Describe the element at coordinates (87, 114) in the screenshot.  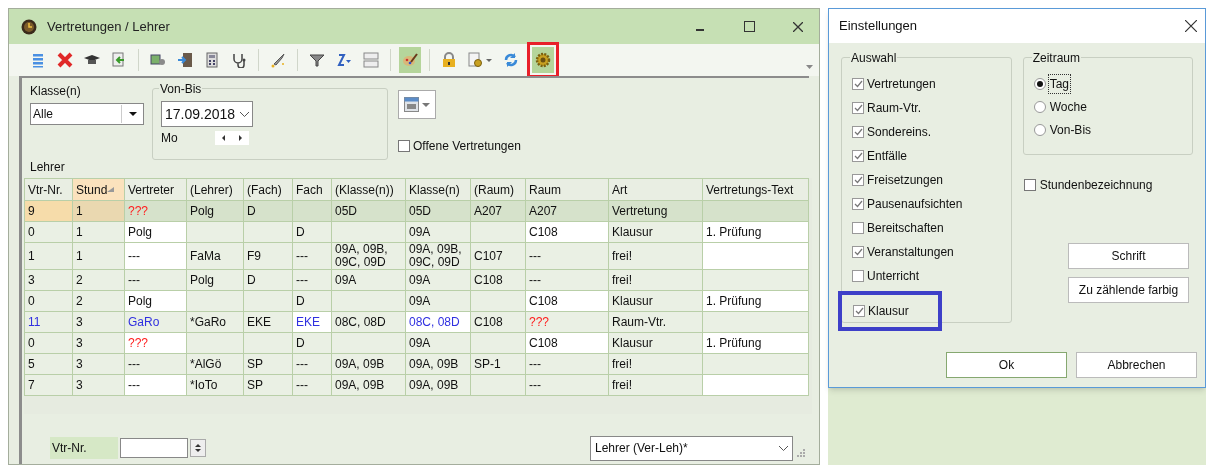
I see `class-select: Alle` at that location.